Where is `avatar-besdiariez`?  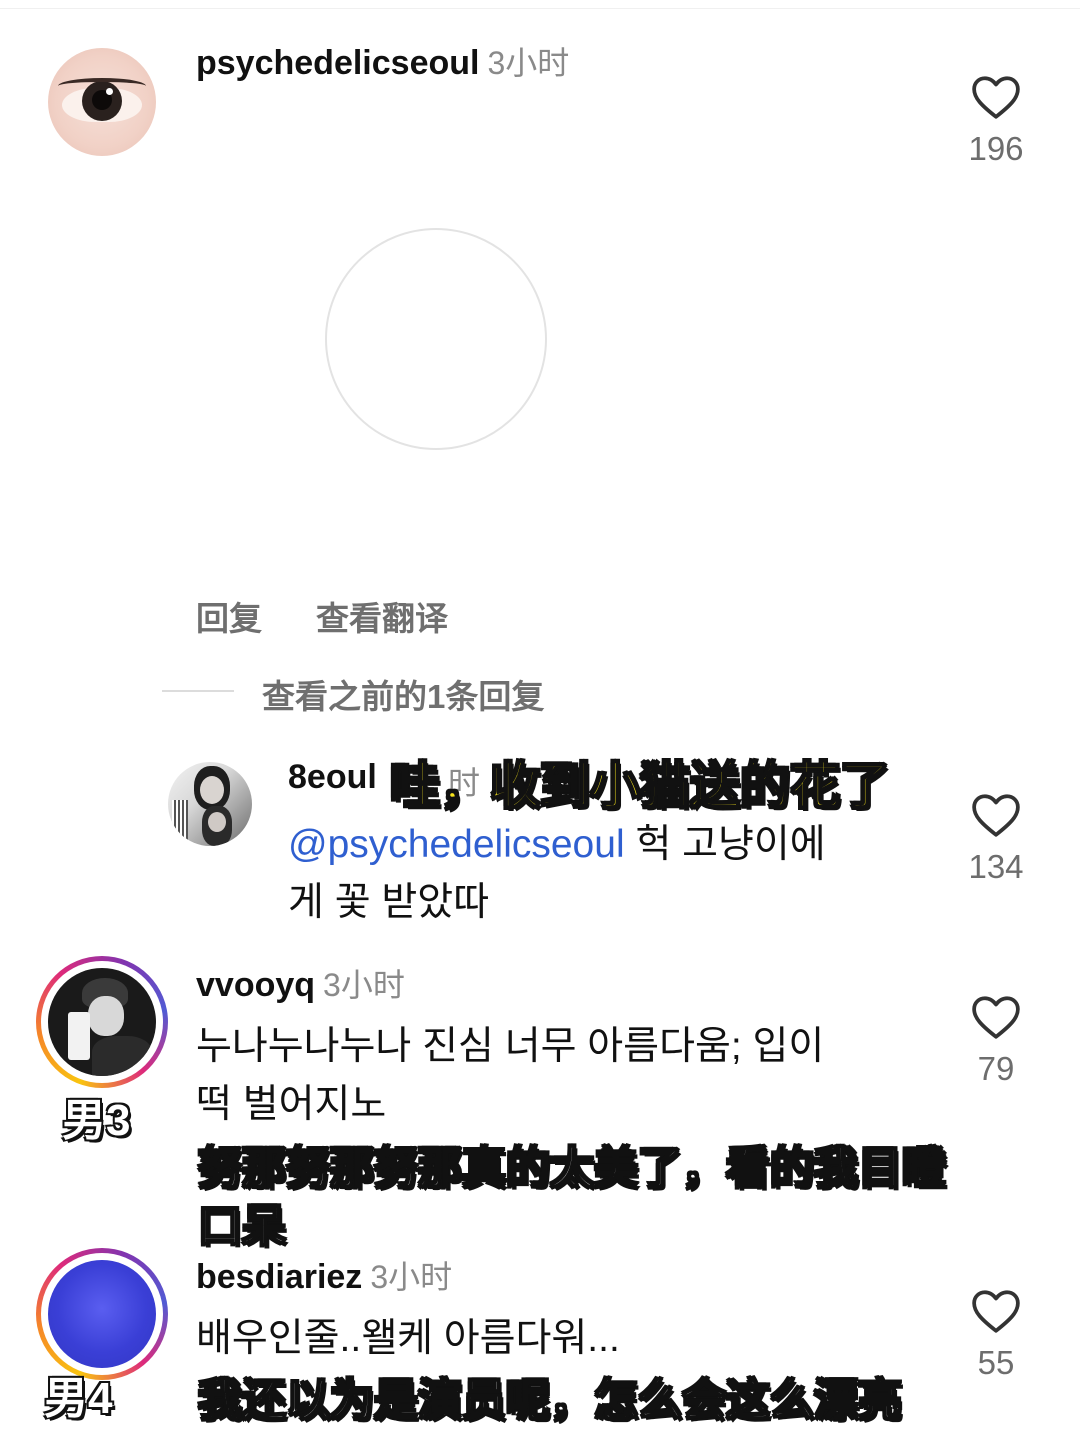
avatar-besdiariez is located at coordinates (102, 1314).